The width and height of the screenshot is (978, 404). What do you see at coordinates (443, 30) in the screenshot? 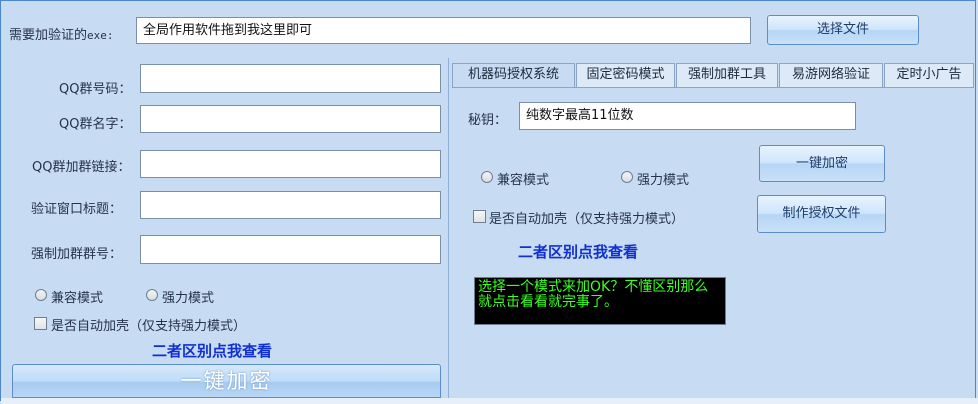
I see `exe-path-input: 全局作用软件拖到我这里即可` at bounding box center [443, 30].